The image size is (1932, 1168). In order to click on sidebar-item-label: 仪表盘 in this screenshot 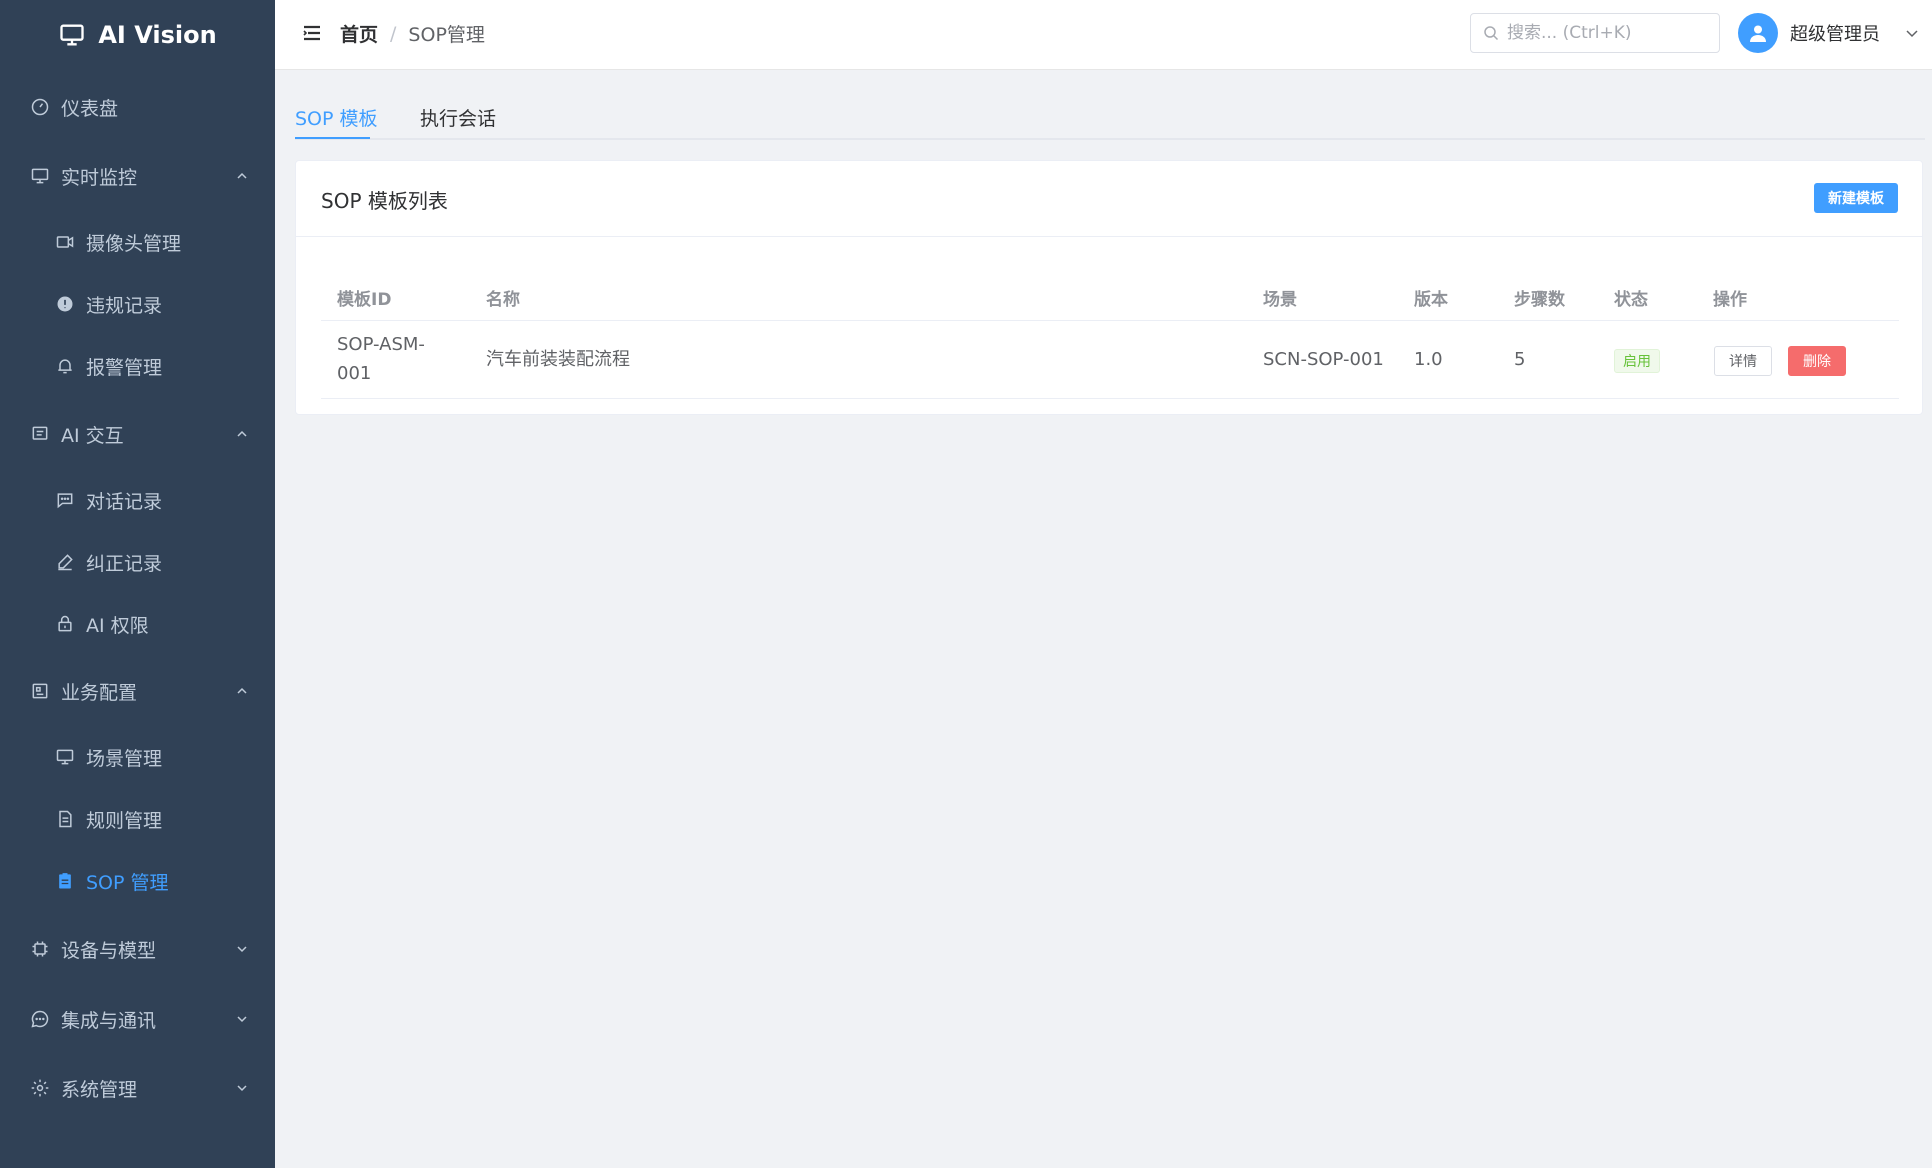, I will do `click(90, 108)`.